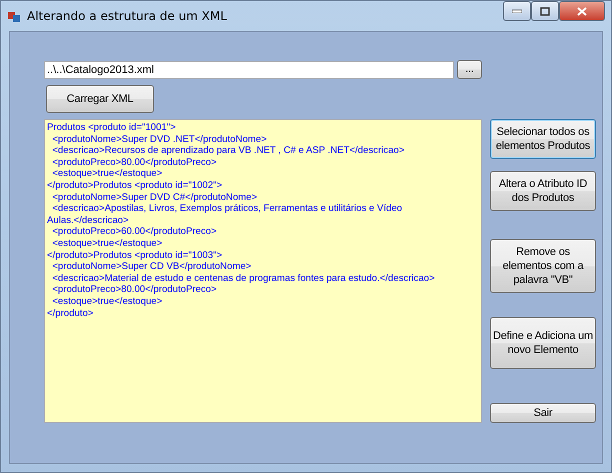 This screenshot has width=612, height=473. I want to click on xml-line: <produtoNome>Super DVD .NET</produtoNome>, so click(159, 140).